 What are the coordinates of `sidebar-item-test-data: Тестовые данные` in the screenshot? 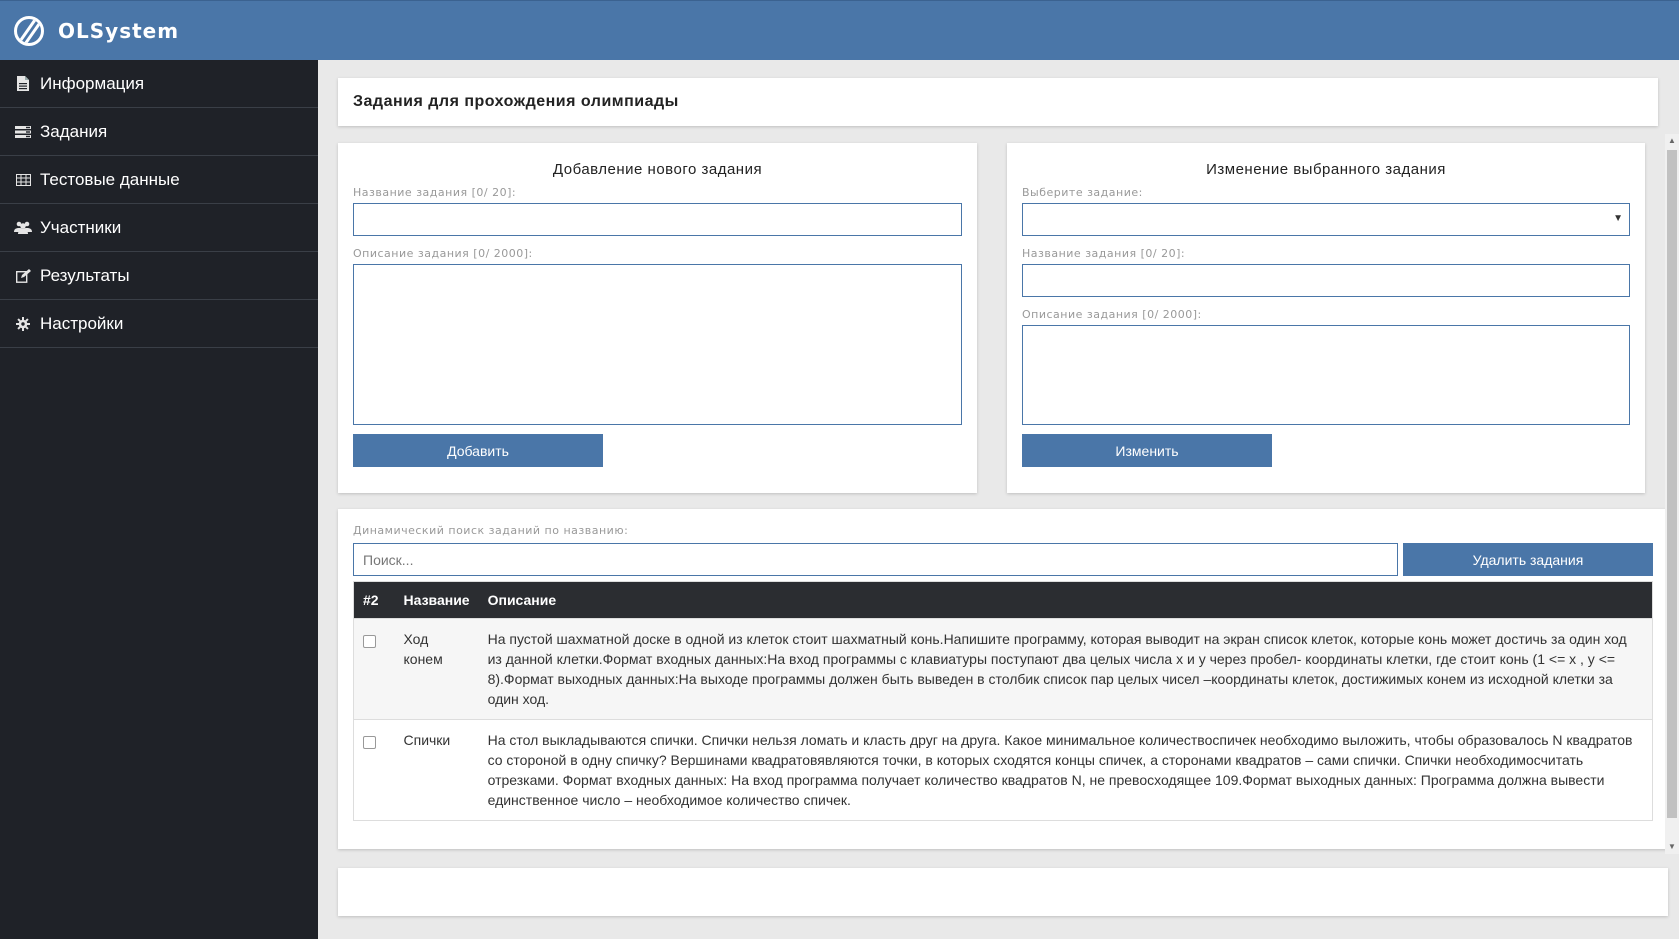 It's located at (159, 180).